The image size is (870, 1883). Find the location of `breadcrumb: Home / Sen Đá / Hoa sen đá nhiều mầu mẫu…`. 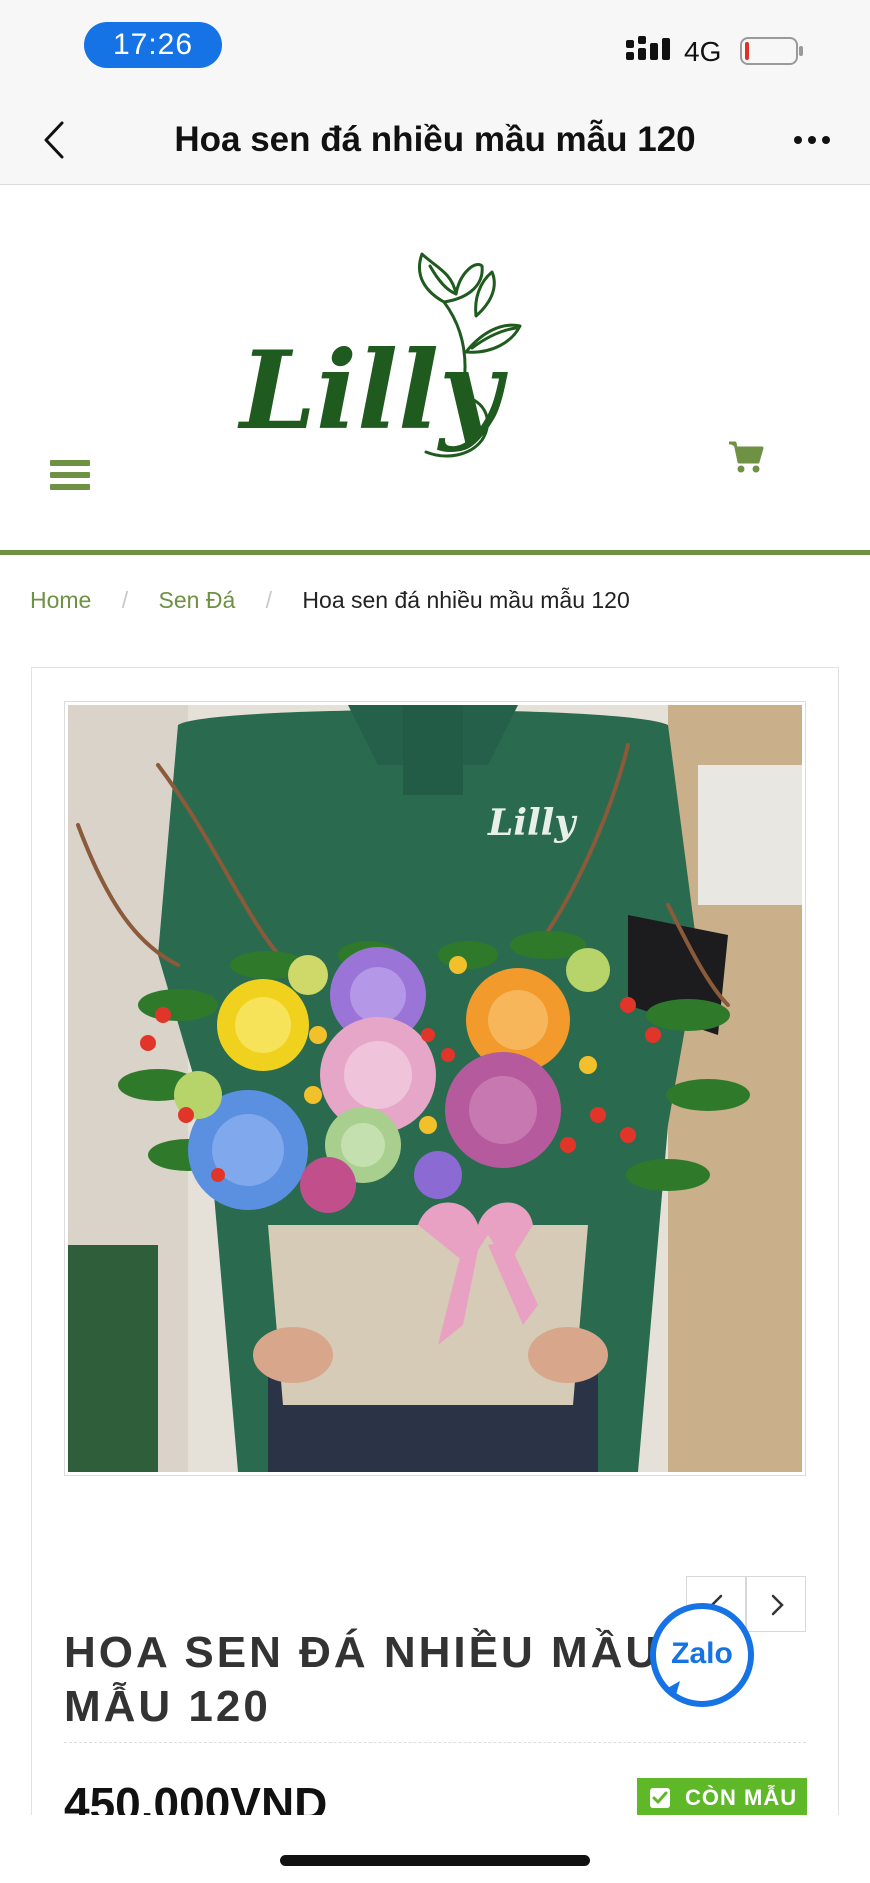

breadcrumb: Home / Sen Đá / Hoa sen đá nhiều mầu mẫu… is located at coordinates (330, 600).